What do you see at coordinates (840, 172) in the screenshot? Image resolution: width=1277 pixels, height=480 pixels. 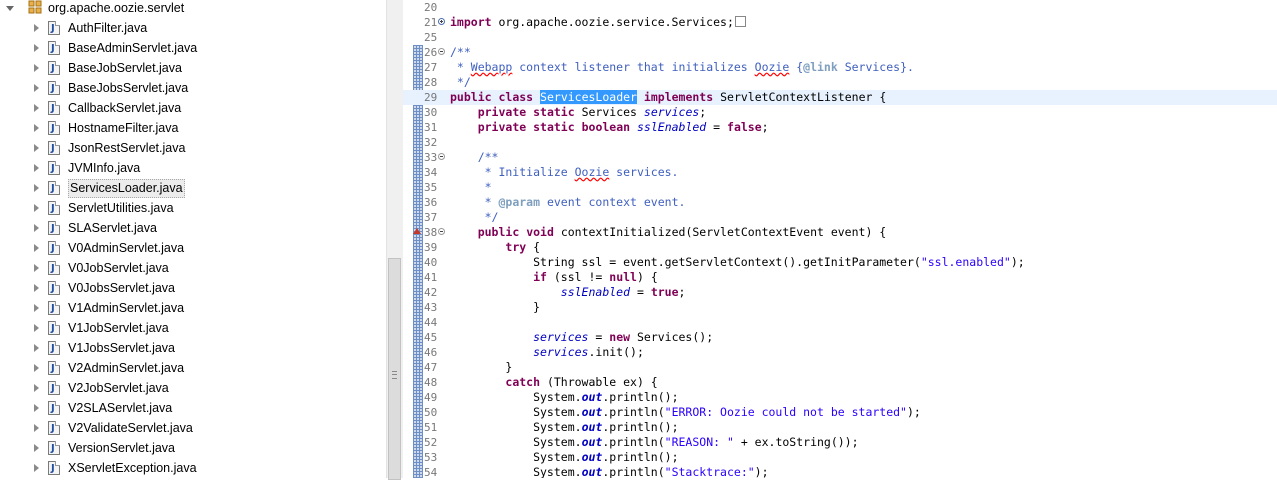 I see `code-line: 34 * Initialize Oozie services.` at bounding box center [840, 172].